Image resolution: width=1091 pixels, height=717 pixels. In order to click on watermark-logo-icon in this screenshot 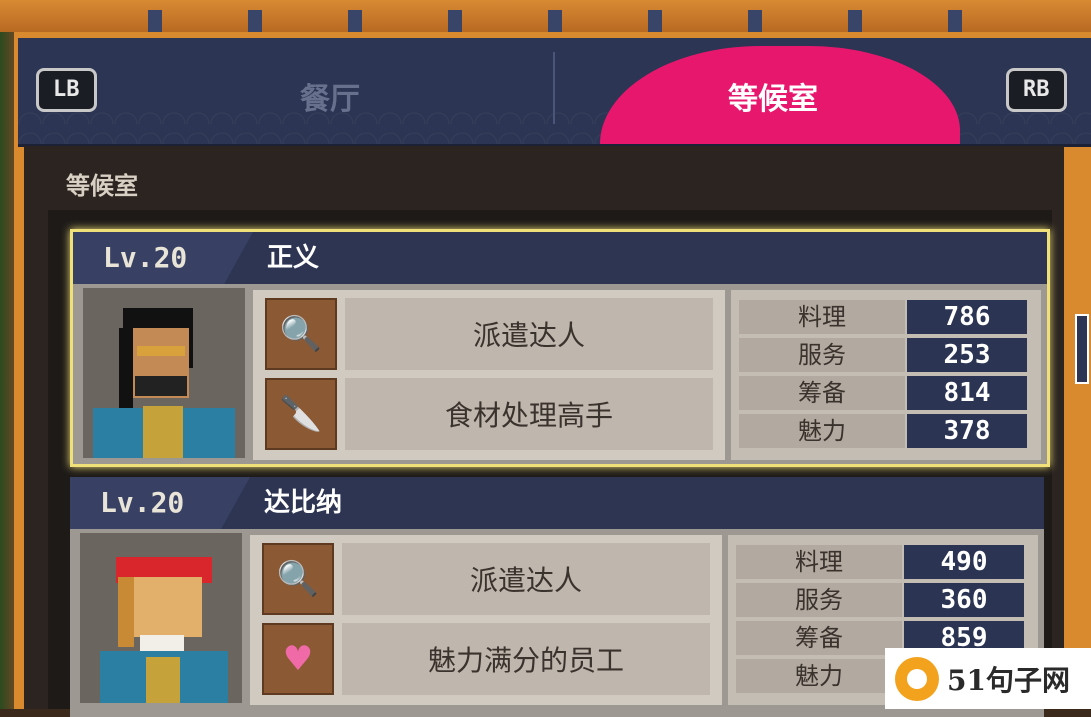, I will do `click(917, 678)`.